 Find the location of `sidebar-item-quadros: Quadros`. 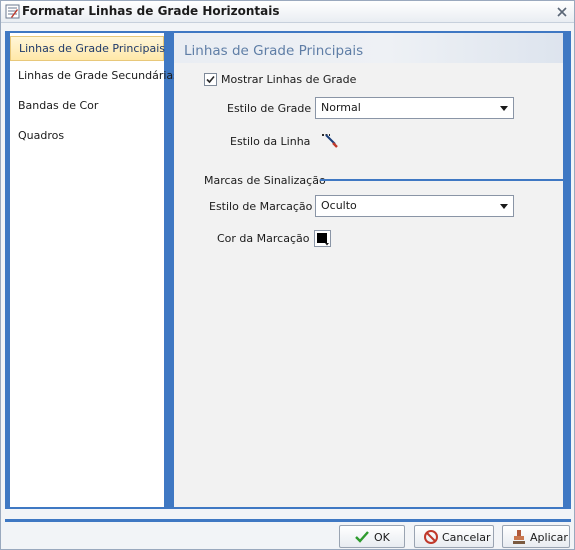

sidebar-item-quadros: Quadros is located at coordinates (87, 135).